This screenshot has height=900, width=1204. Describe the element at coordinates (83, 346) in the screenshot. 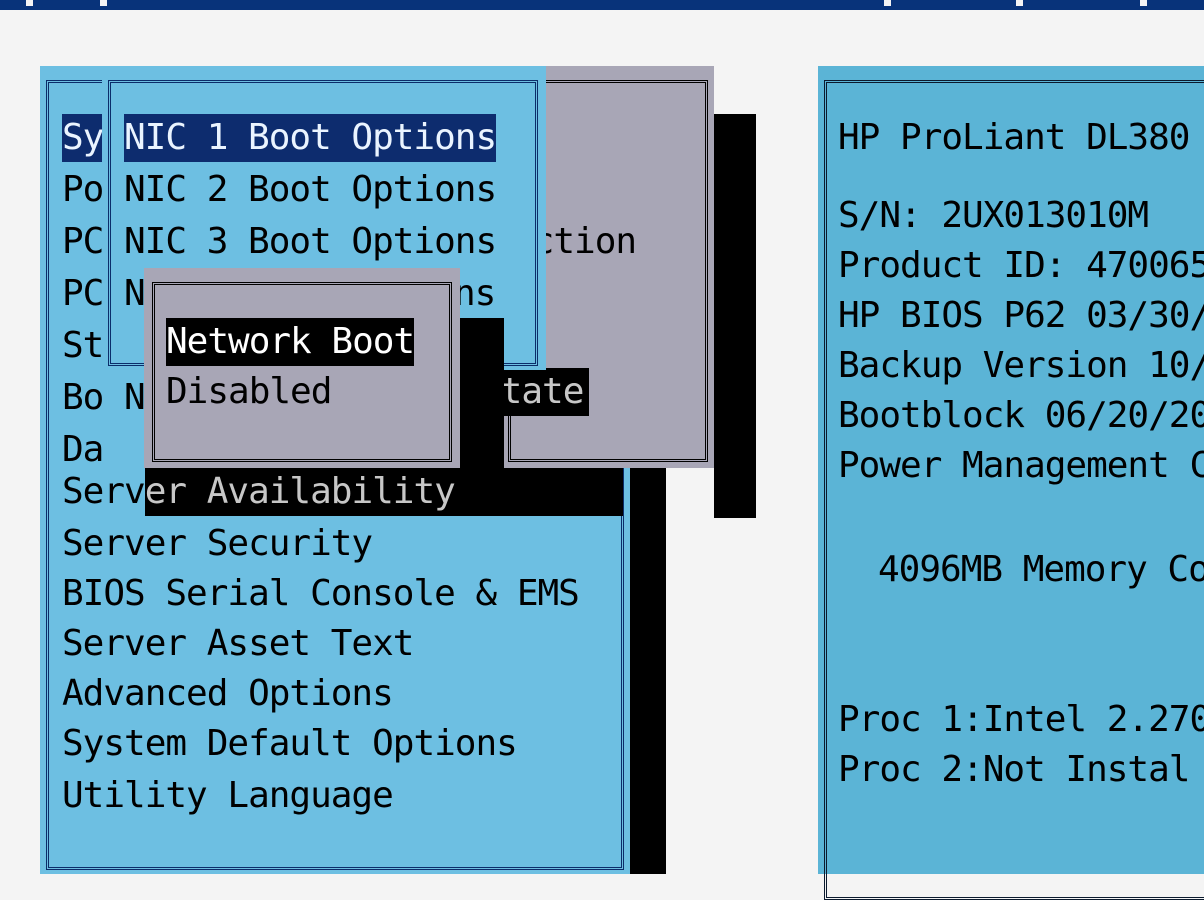

I see `menu-item-standard: St` at that location.